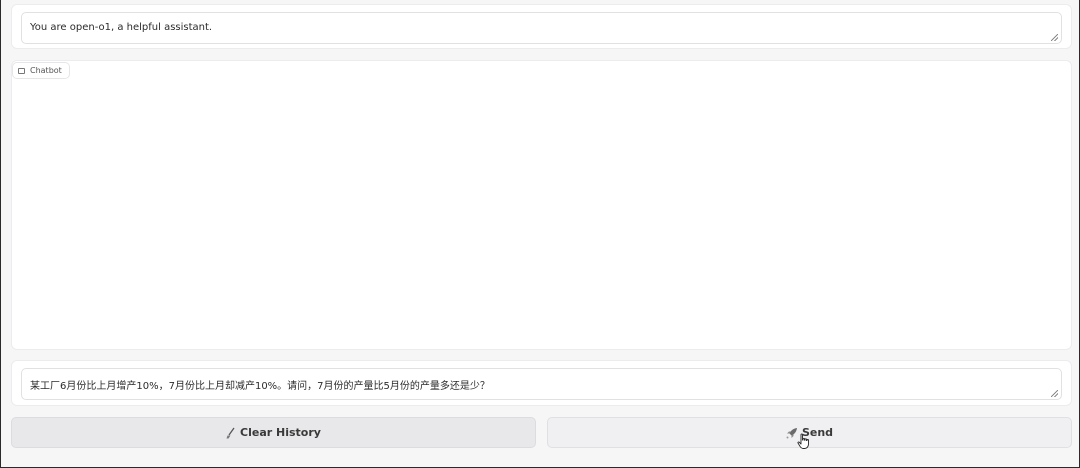  What do you see at coordinates (46, 70) in the screenshot?
I see `chatbot-label-text: Chatbot` at bounding box center [46, 70].